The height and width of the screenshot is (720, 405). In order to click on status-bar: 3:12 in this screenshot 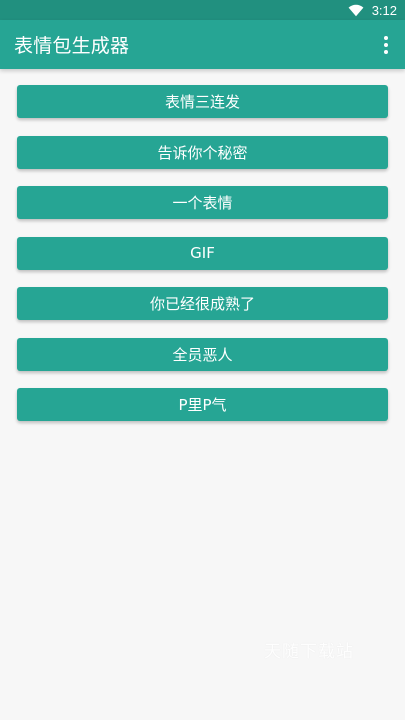, I will do `click(202, 10)`.